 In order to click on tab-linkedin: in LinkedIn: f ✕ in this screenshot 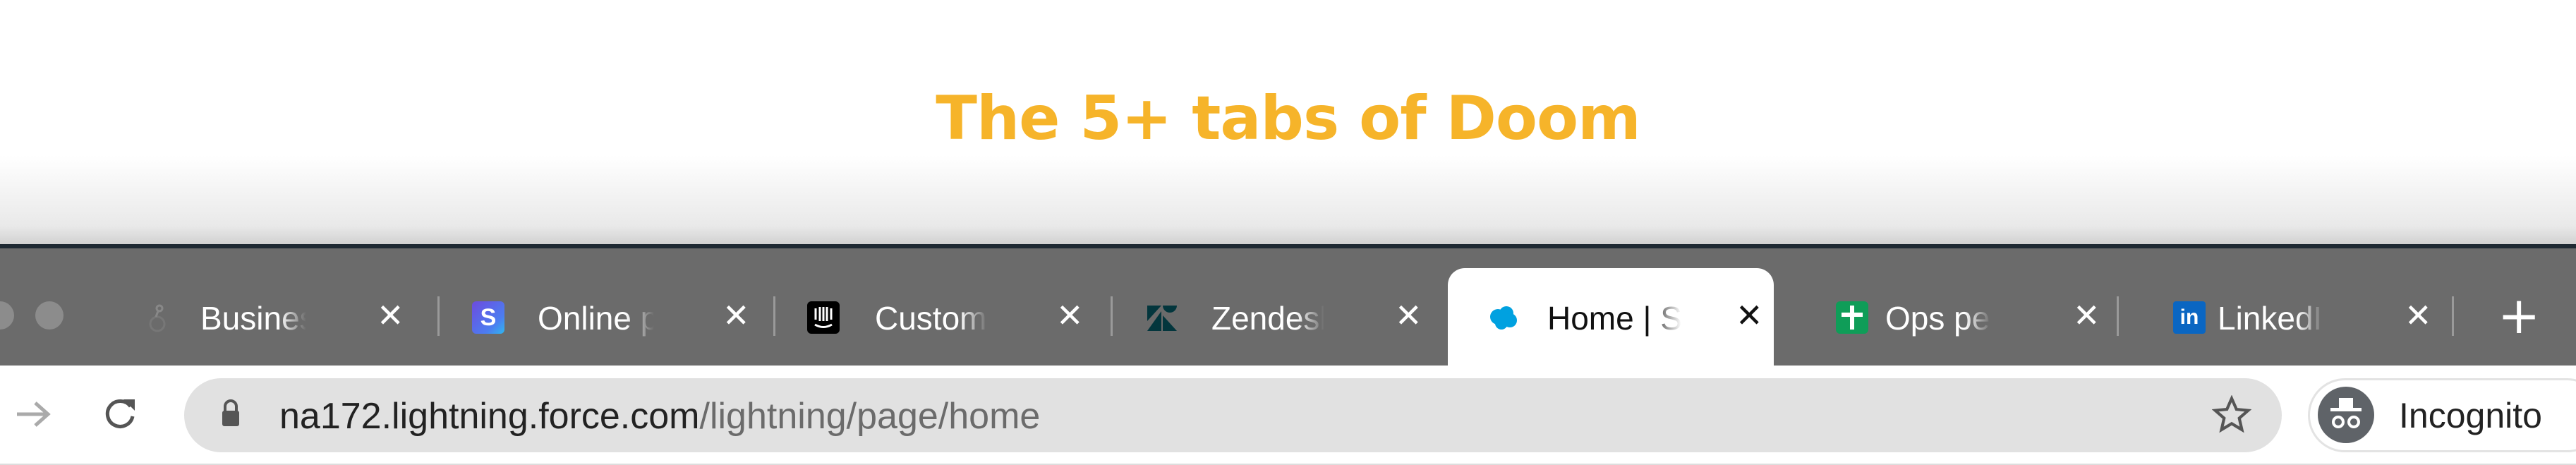, I will do `click(2300, 317)`.